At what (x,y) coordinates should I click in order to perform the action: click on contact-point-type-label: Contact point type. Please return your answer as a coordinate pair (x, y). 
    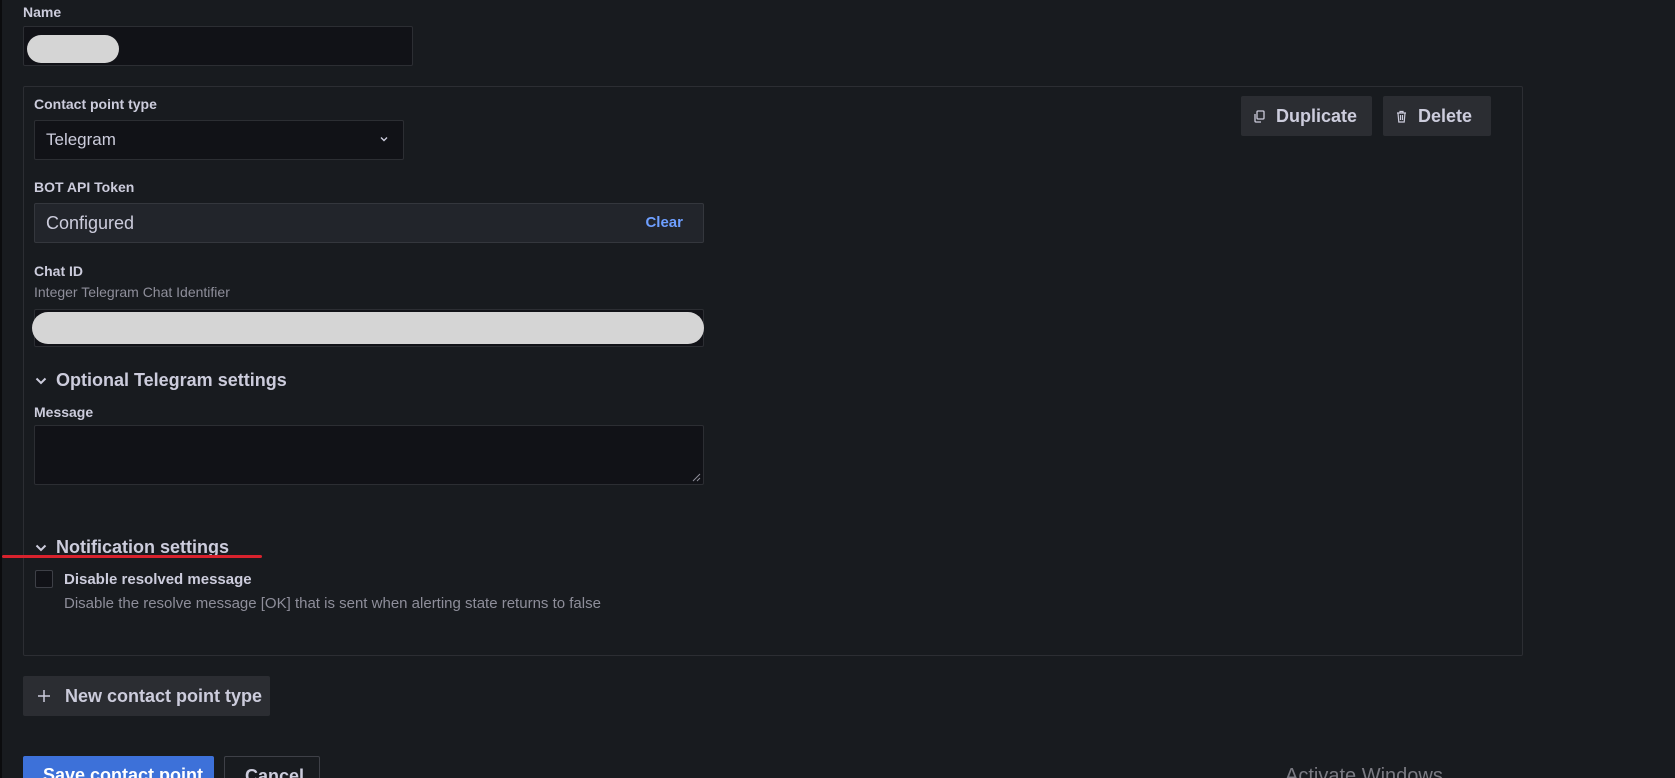
    Looking at the image, I should click on (95, 104).